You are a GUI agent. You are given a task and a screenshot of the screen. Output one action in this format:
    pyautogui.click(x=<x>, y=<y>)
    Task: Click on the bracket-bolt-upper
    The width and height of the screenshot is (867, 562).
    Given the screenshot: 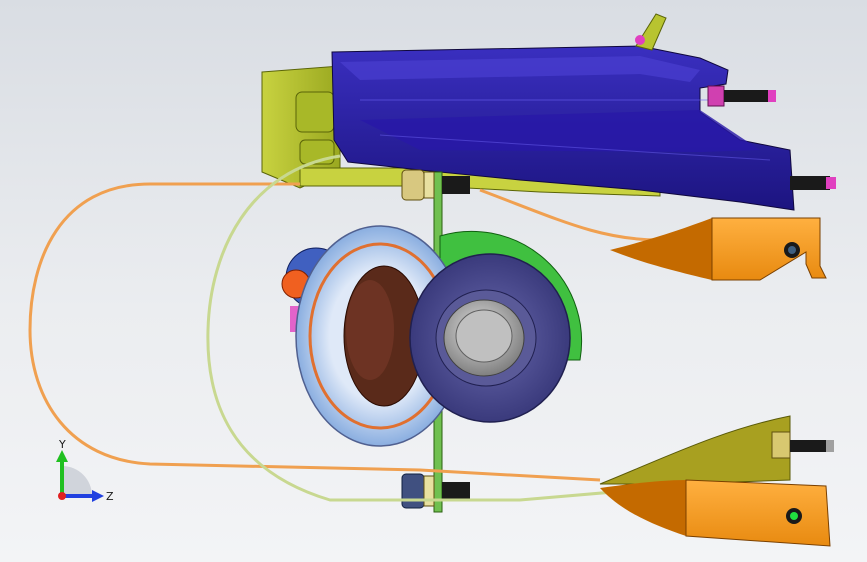 What is the action you would take?
    pyautogui.click(x=741, y=96)
    